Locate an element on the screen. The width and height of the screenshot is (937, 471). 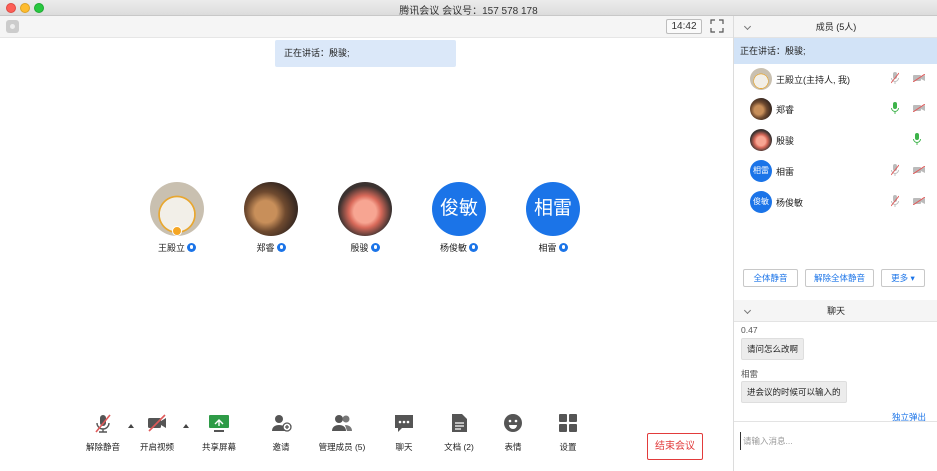
chat-label: 聊天 is located at coordinates (404, 447).